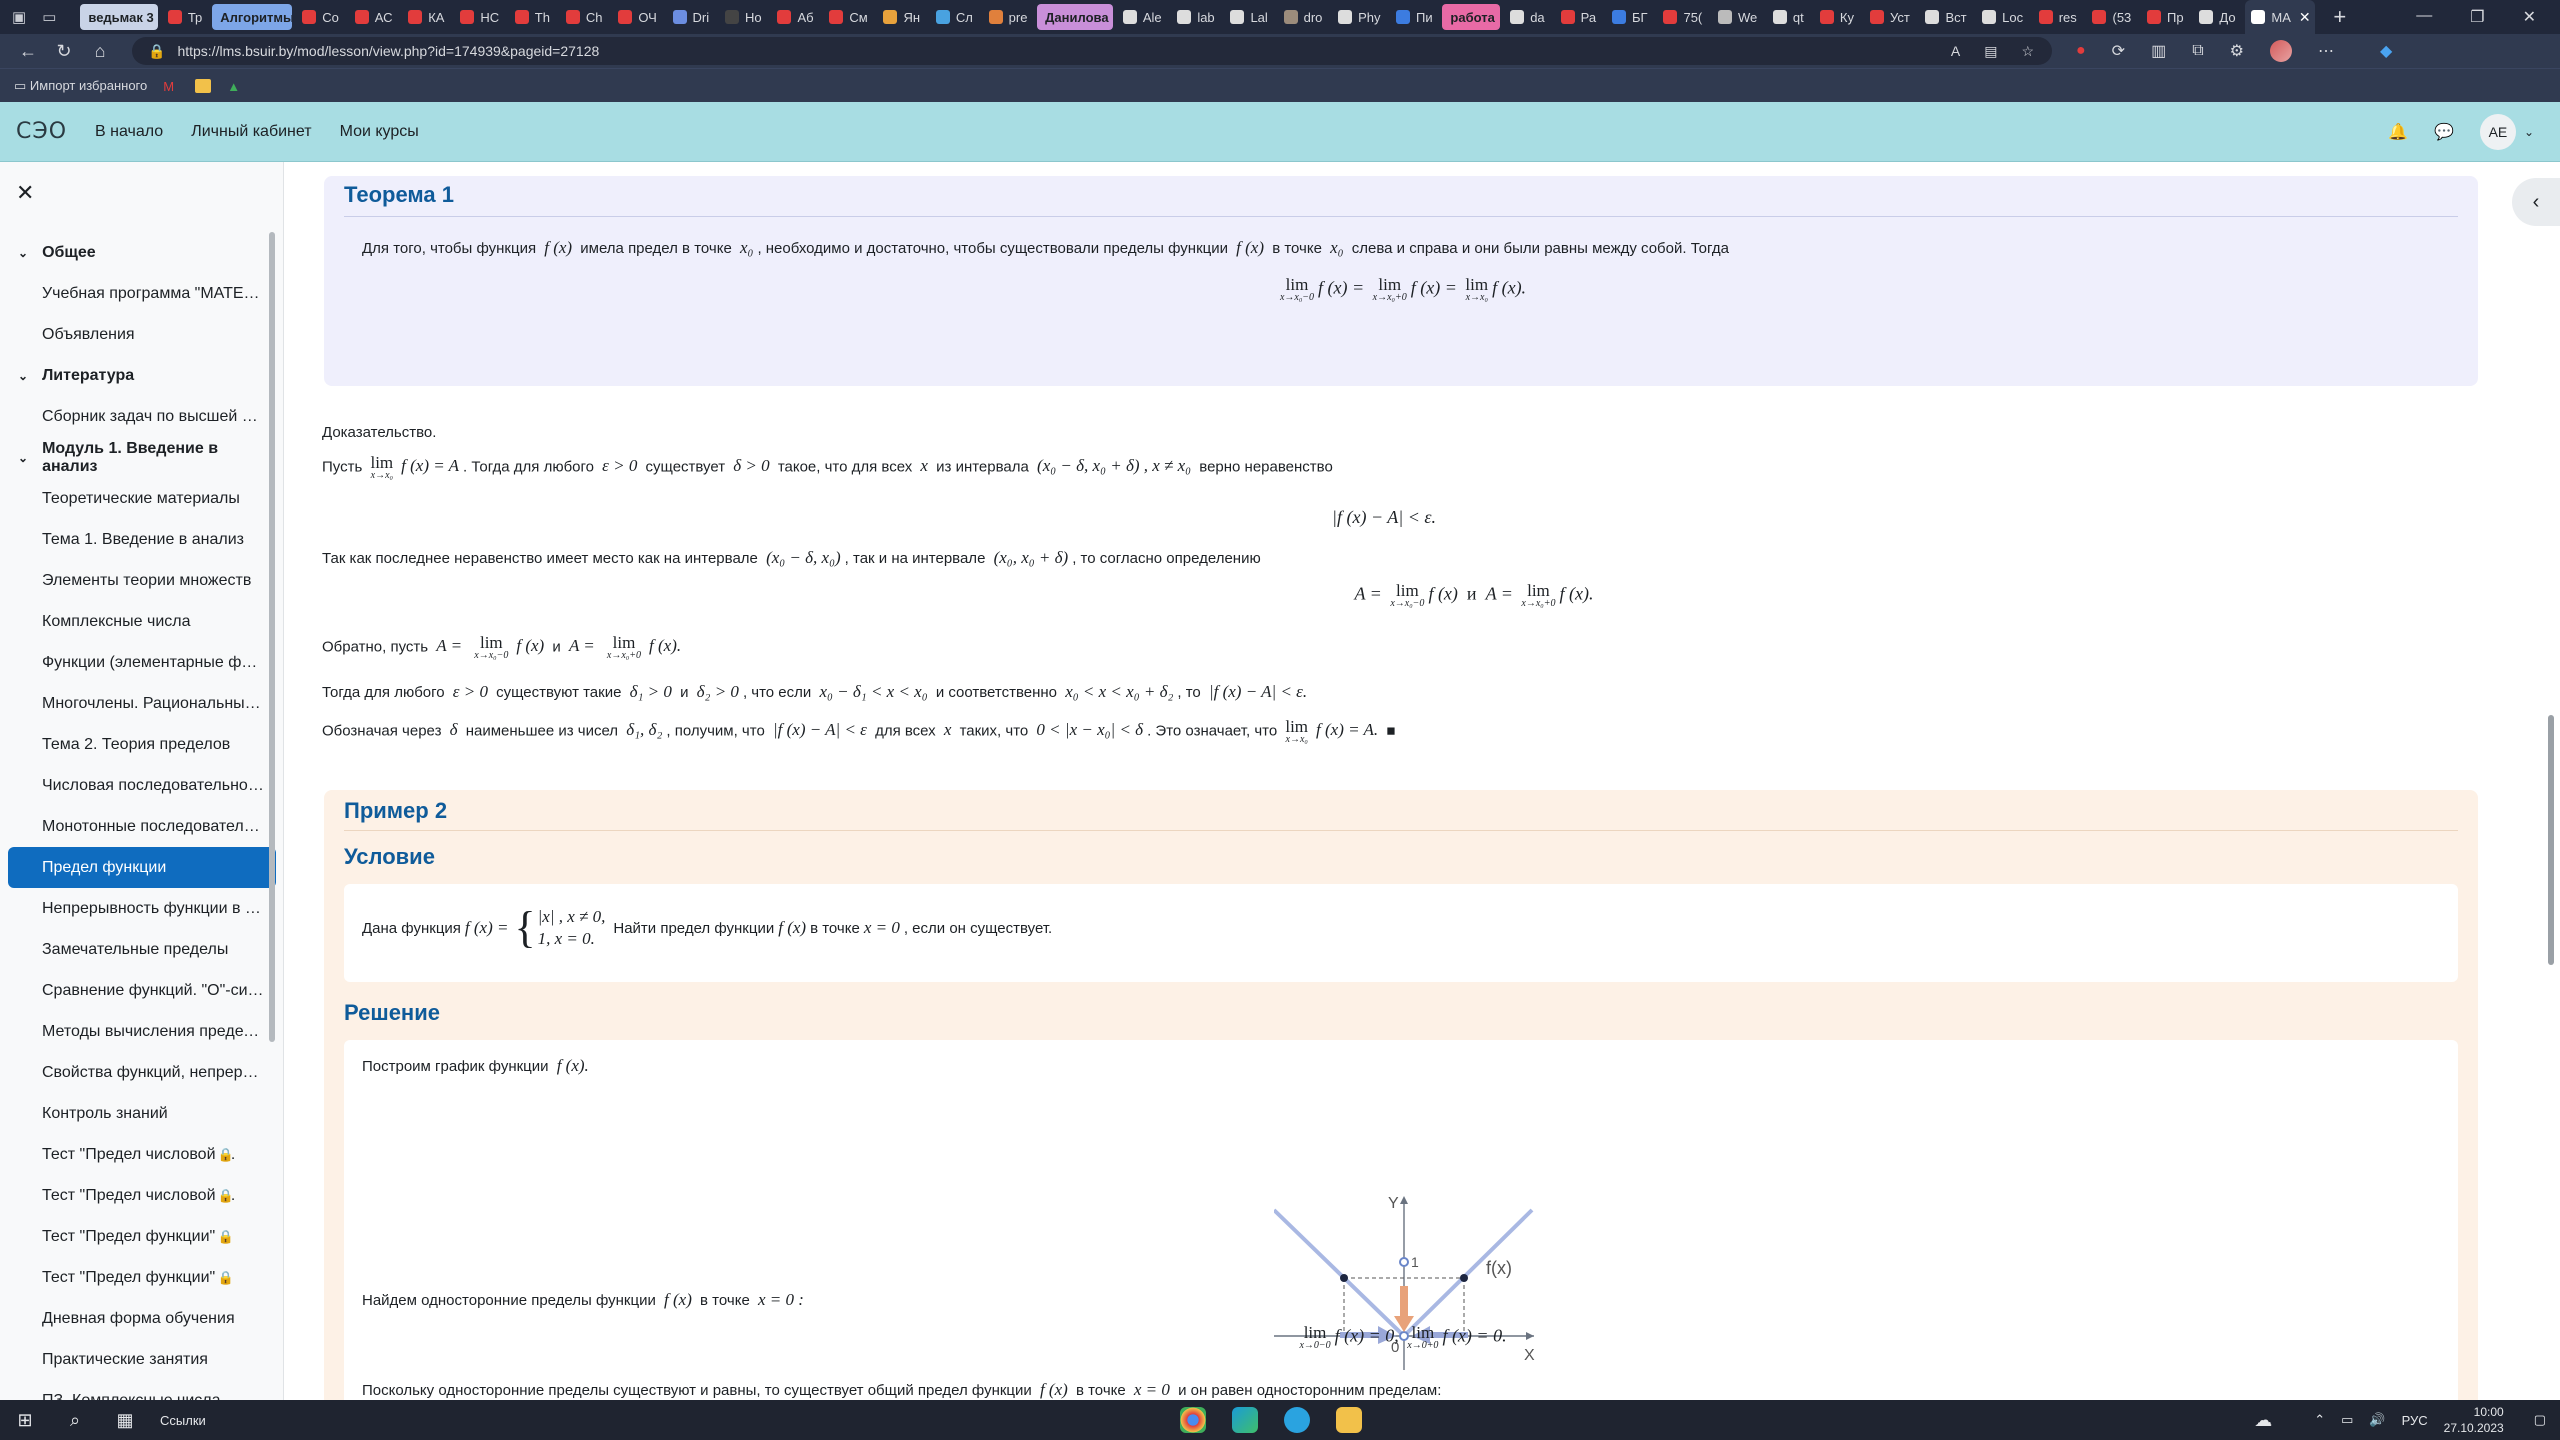 This screenshot has width=2560, height=1440. What do you see at coordinates (426, 17) in the screenshot?
I see `browser-tab: КА` at bounding box center [426, 17].